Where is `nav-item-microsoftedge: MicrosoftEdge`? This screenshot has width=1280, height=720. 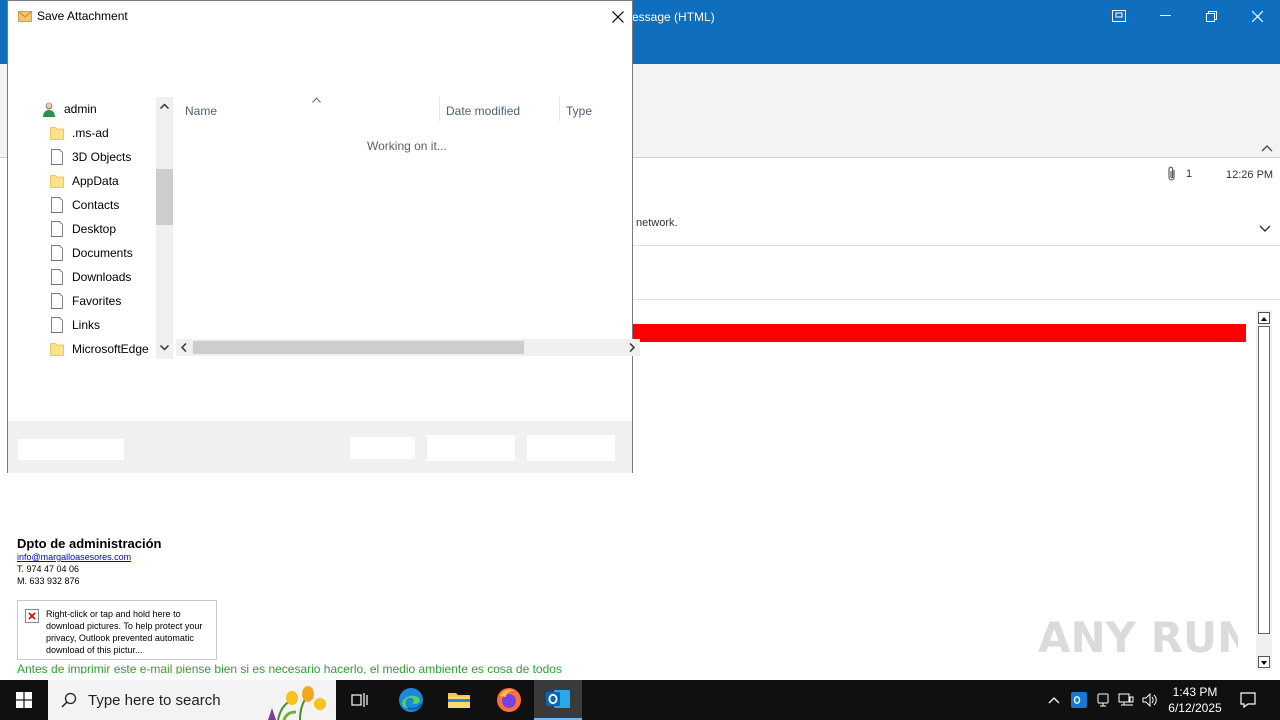
nav-item-microsoftedge: MicrosoftEdge is located at coordinates (101, 348).